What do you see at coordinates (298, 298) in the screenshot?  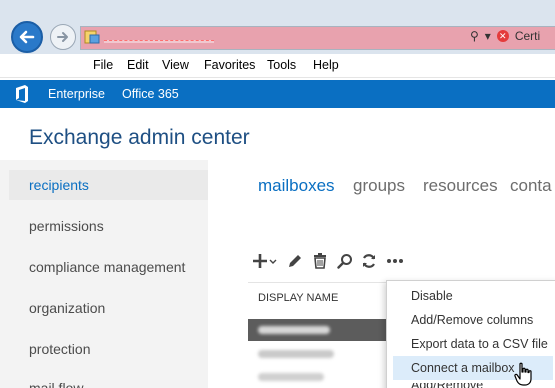 I see `column-header-display-name: DISPLAY NAME` at bounding box center [298, 298].